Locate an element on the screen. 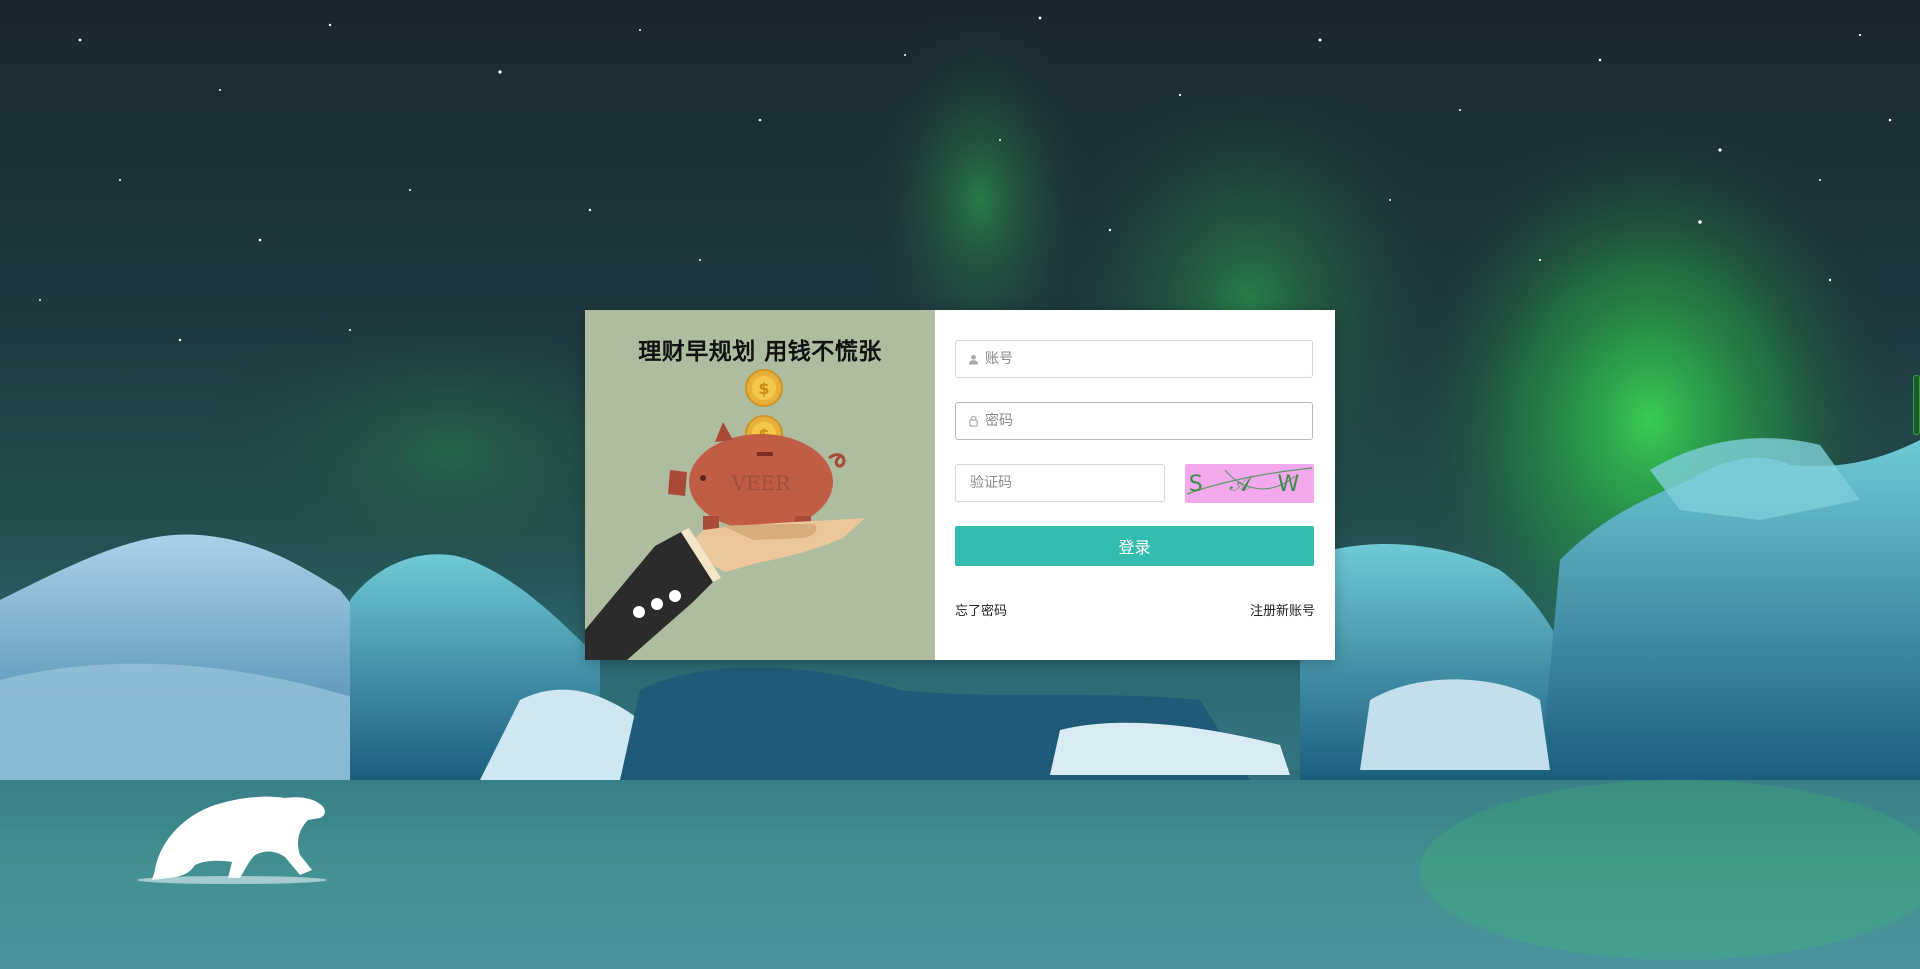  captcha-graphic: S 𝒜 W is located at coordinates (1249, 482).